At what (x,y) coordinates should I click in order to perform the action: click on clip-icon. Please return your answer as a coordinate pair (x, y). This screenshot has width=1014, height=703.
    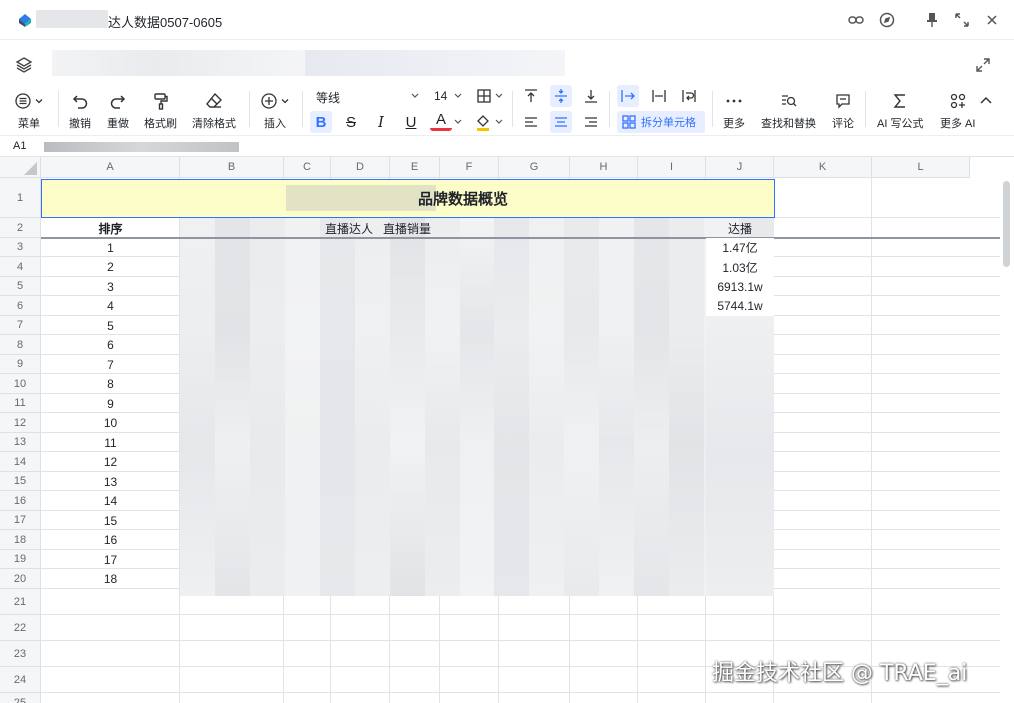
    Looking at the image, I should click on (659, 96).